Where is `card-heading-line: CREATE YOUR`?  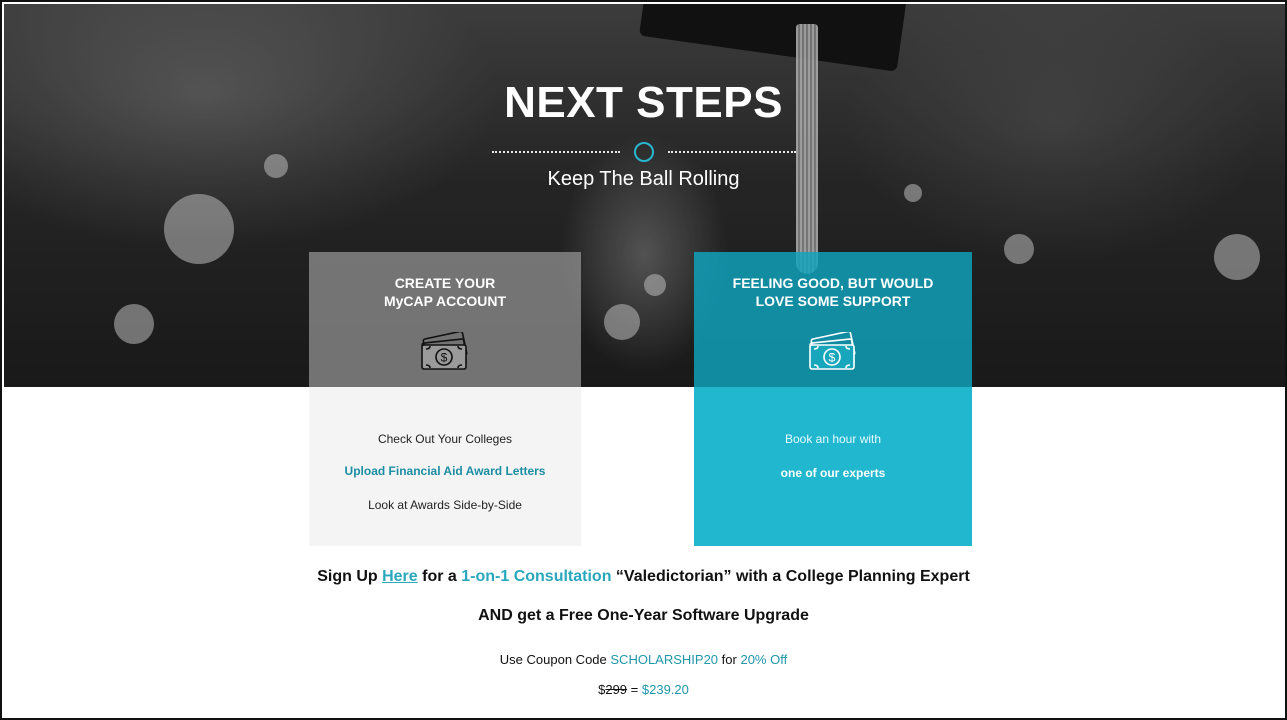
card-heading-line: CREATE YOUR is located at coordinates (445, 283).